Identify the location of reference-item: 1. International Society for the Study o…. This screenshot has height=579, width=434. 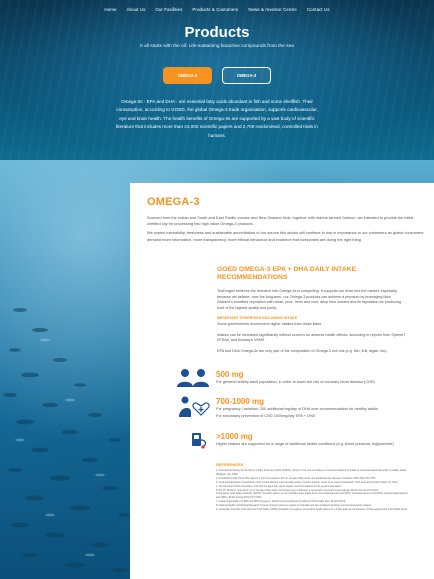
(312, 473).